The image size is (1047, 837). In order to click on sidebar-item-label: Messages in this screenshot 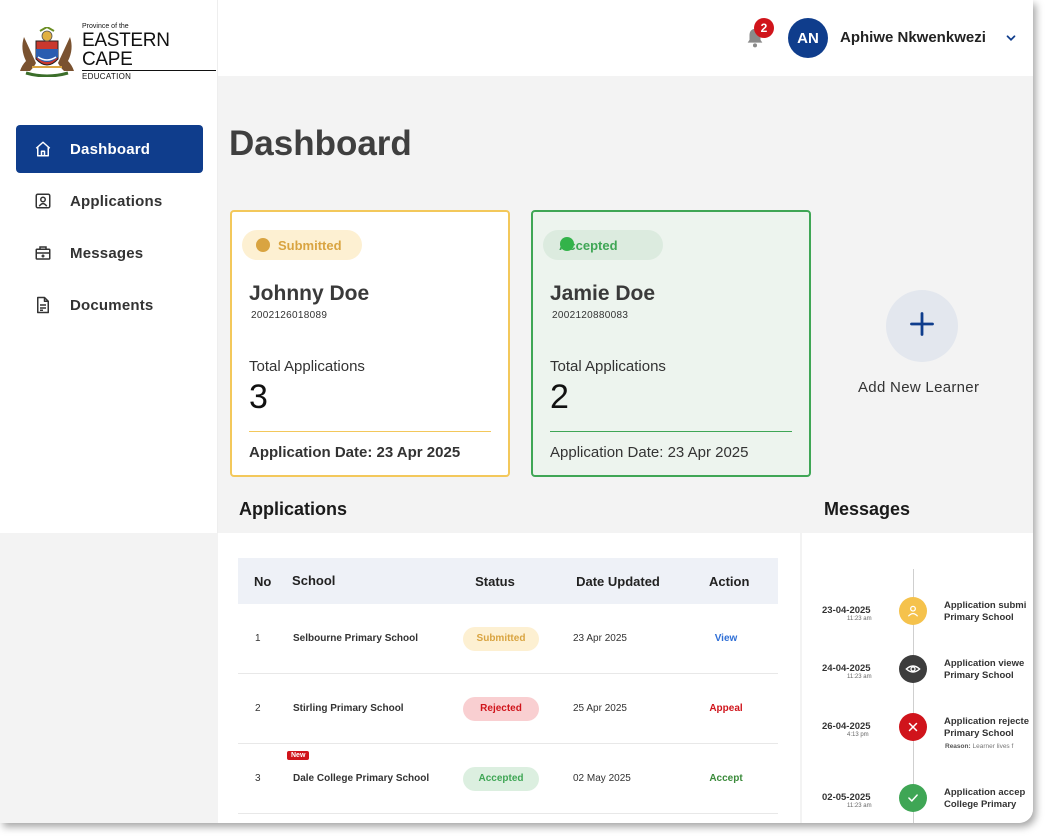, I will do `click(107, 253)`.